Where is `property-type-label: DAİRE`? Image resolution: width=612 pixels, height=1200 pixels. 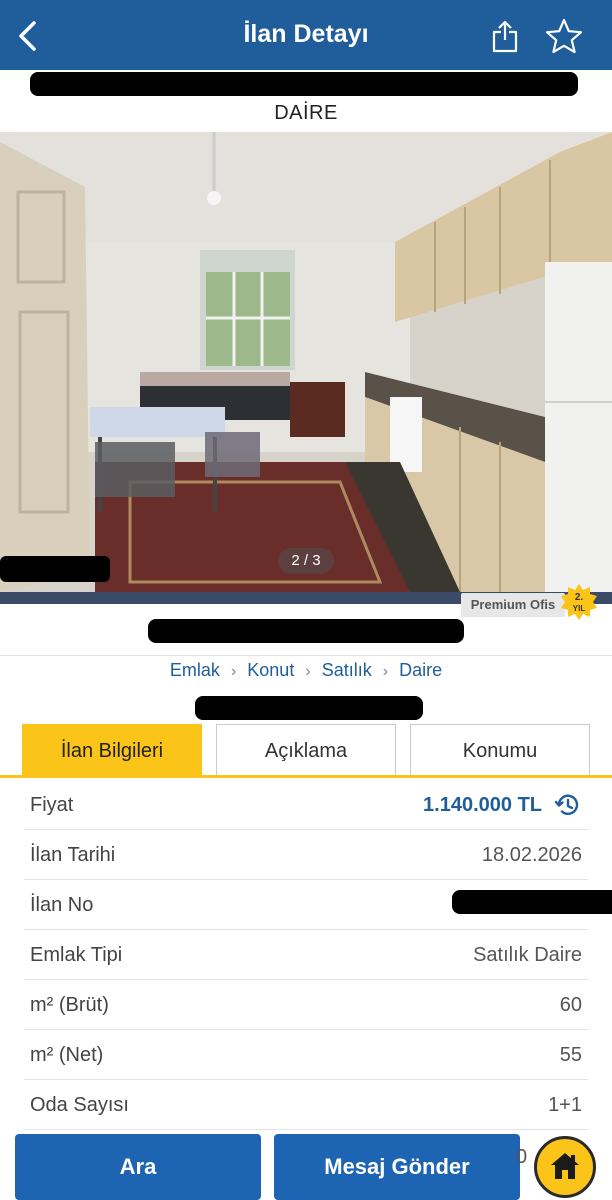
property-type-label: DAİRE is located at coordinates (306, 113).